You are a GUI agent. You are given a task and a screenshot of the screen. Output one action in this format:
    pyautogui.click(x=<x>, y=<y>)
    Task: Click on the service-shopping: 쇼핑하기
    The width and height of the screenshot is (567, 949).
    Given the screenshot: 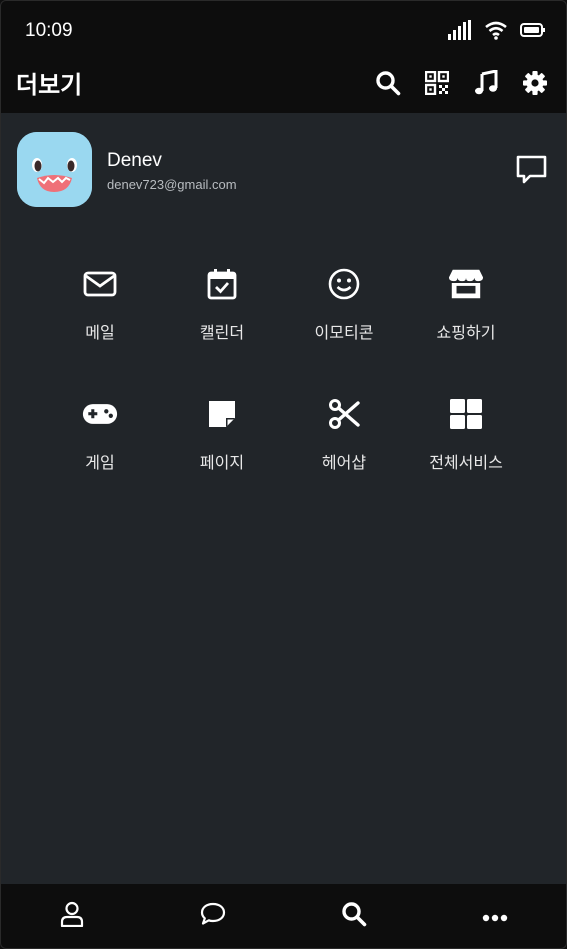 What is the action you would take?
    pyautogui.click(x=466, y=328)
    